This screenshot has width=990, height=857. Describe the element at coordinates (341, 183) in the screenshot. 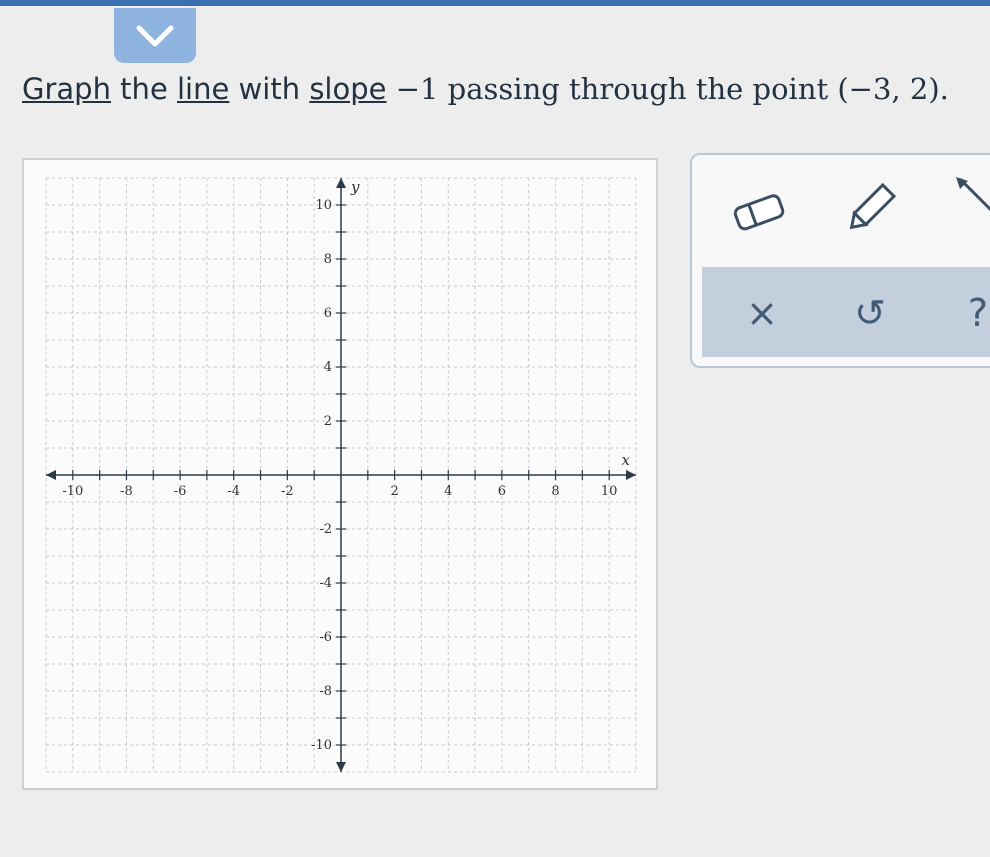

I see `y-axis-arrow-up` at that location.